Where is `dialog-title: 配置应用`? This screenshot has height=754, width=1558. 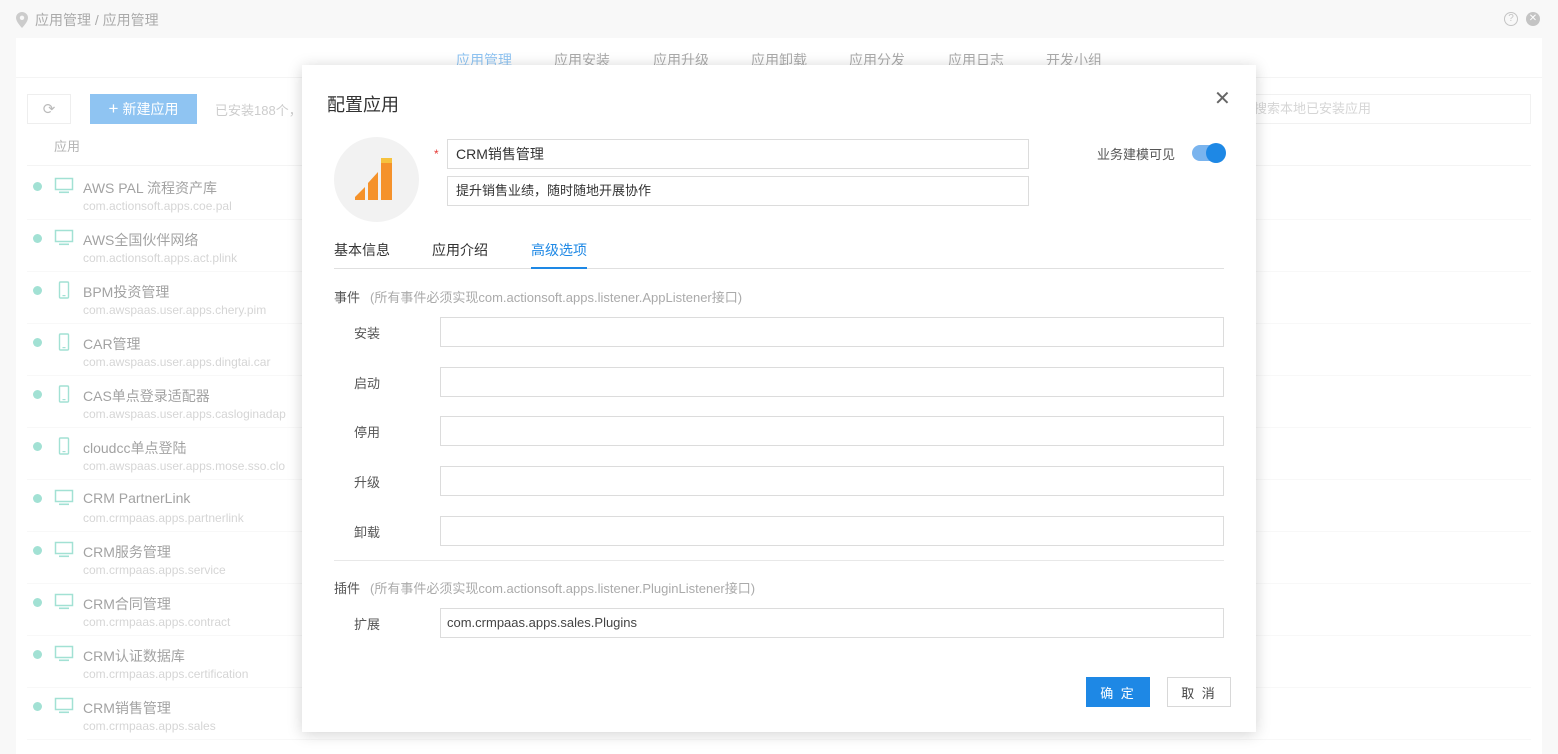 dialog-title: 配置应用 is located at coordinates (363, 105).